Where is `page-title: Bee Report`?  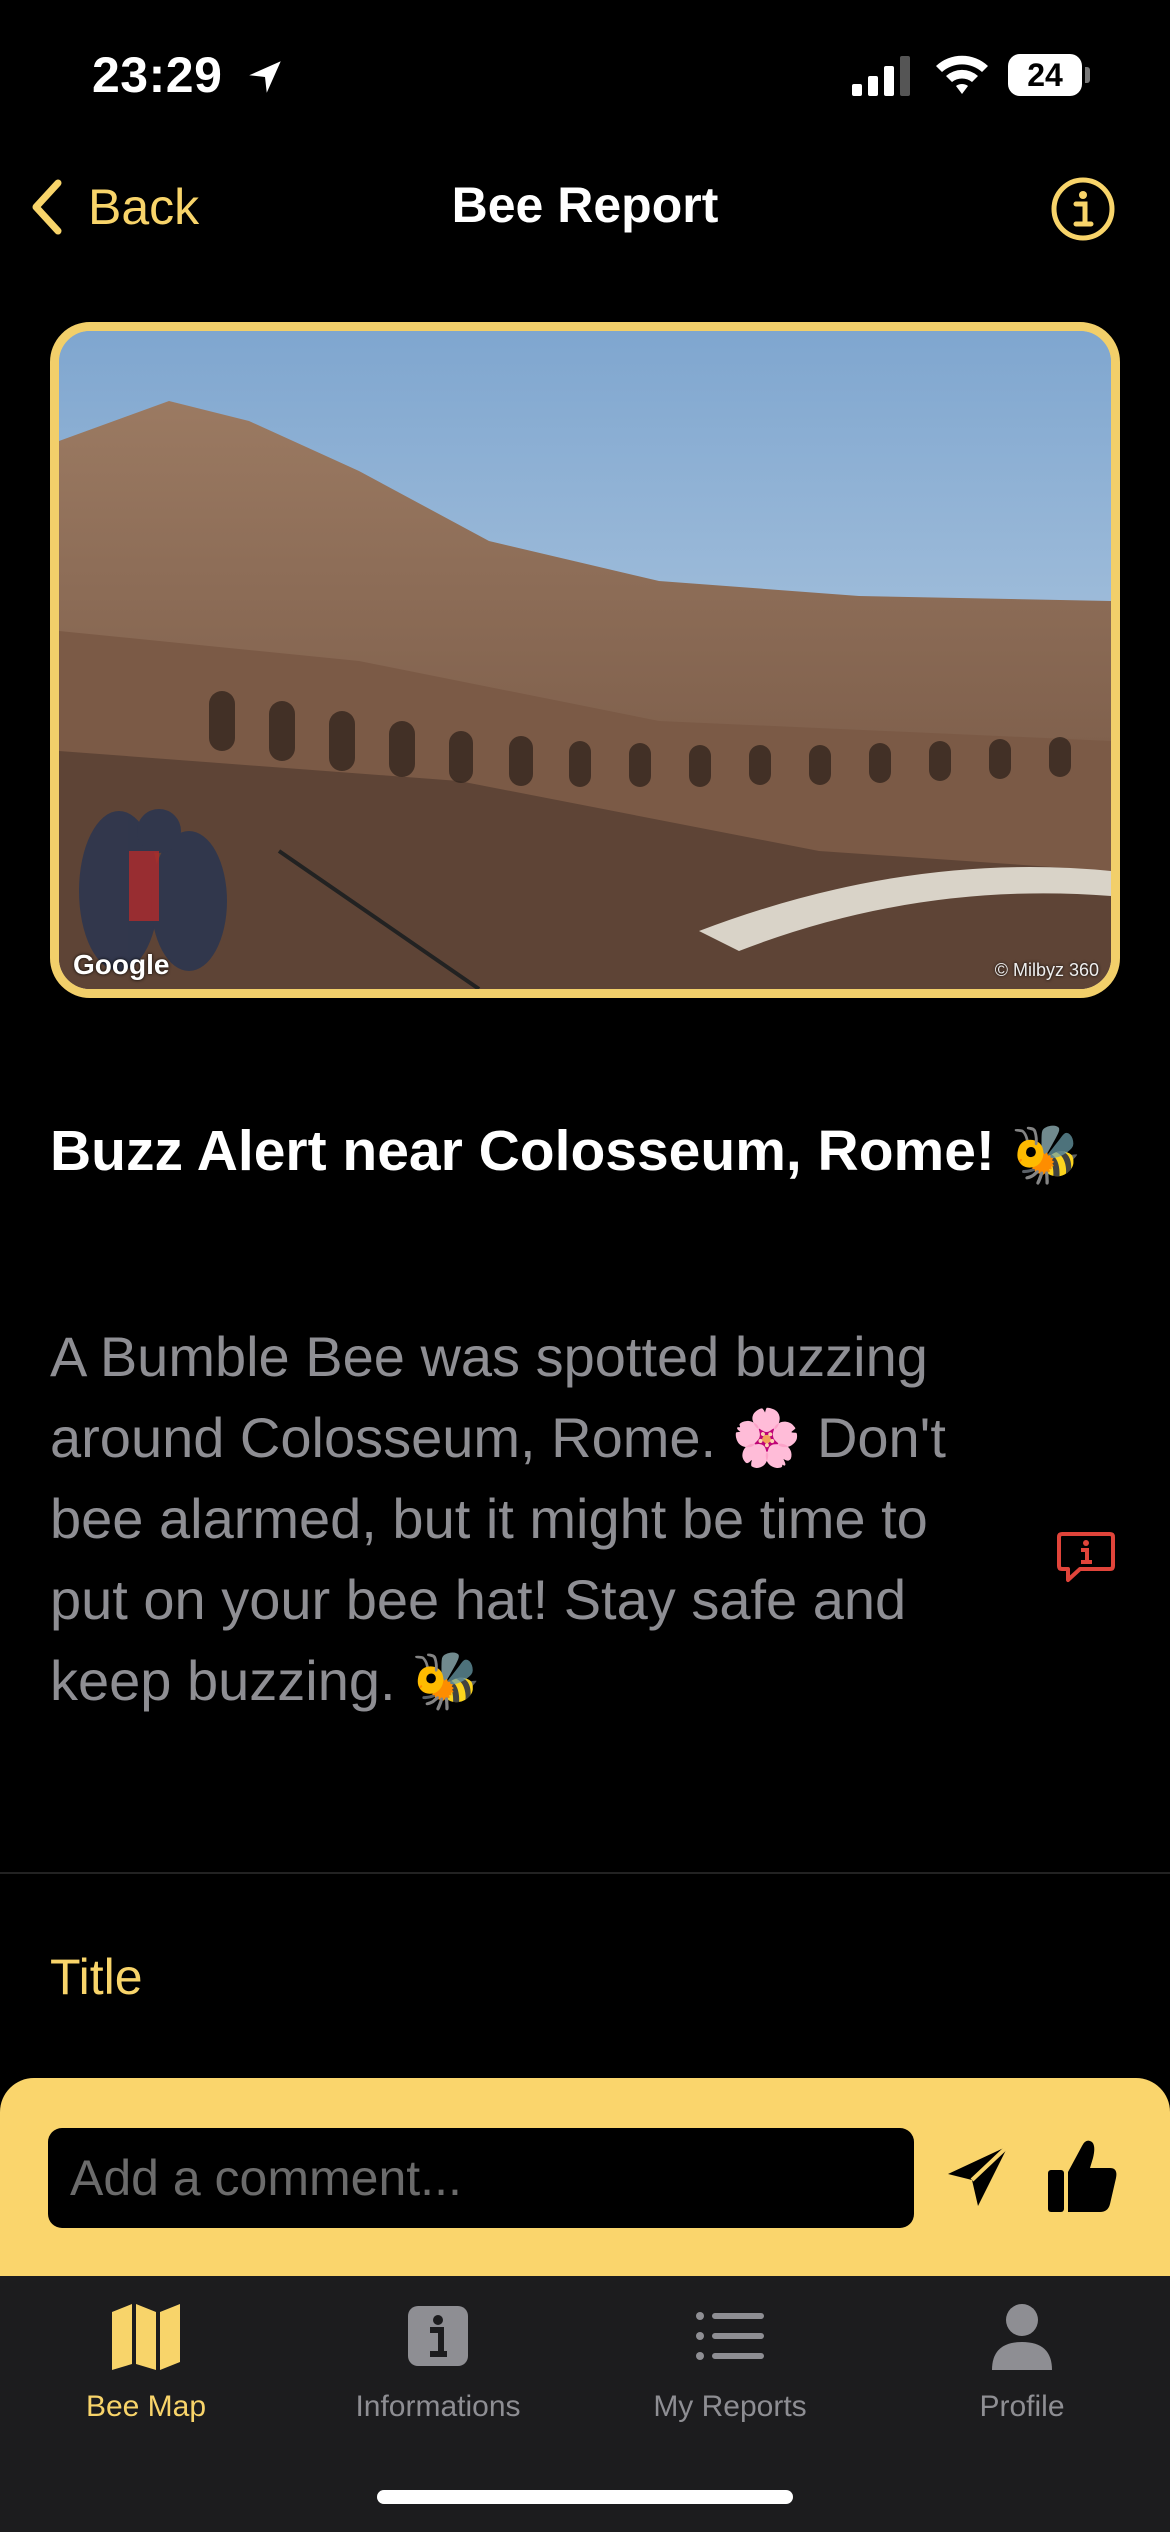
page-title: Bee Report is located at coordinates (585, 205).